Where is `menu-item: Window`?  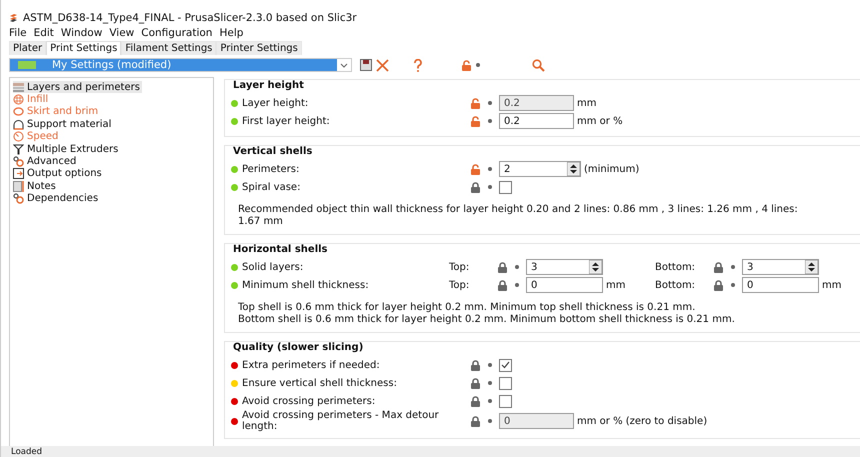
menu-item: Window is located at coordinates (81, 33).